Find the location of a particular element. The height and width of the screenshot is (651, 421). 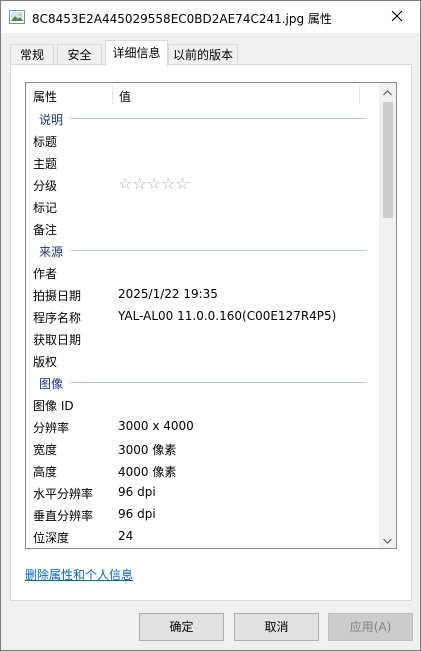

property-name: 高度 is located at coordinates (45, 472).